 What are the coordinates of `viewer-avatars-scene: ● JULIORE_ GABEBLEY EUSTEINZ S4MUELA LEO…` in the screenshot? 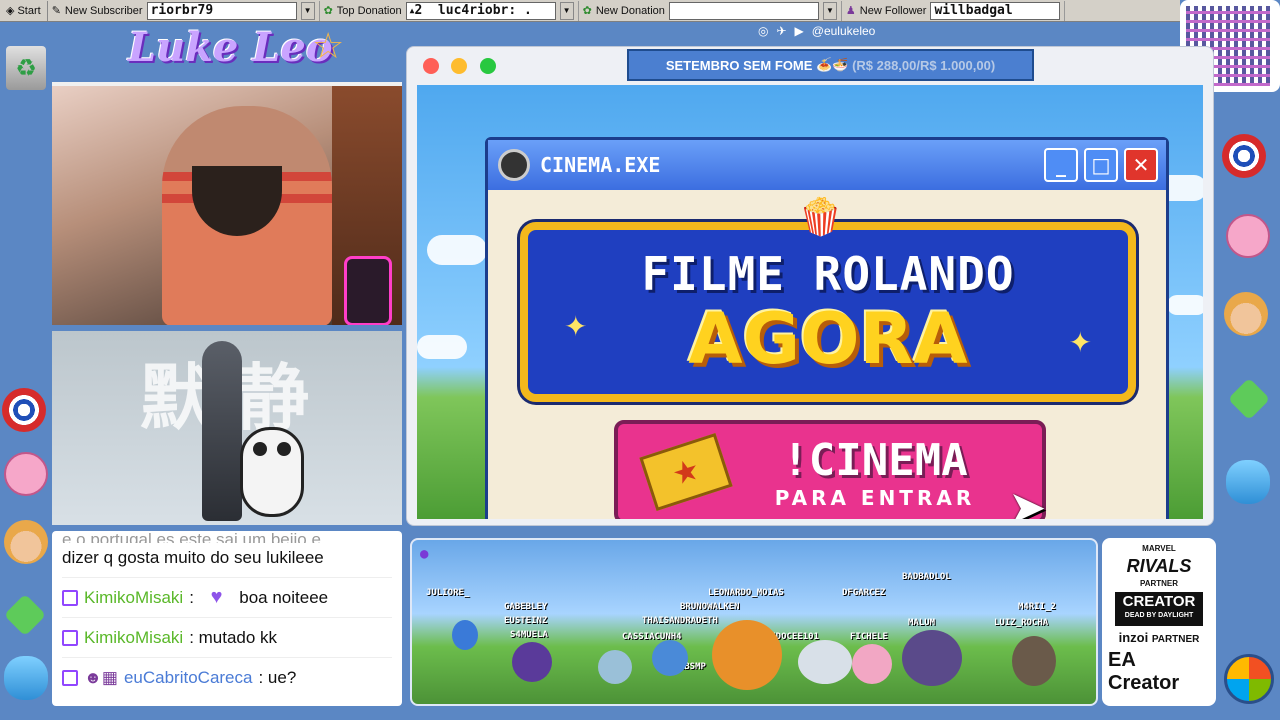 It's located at (754, 622).